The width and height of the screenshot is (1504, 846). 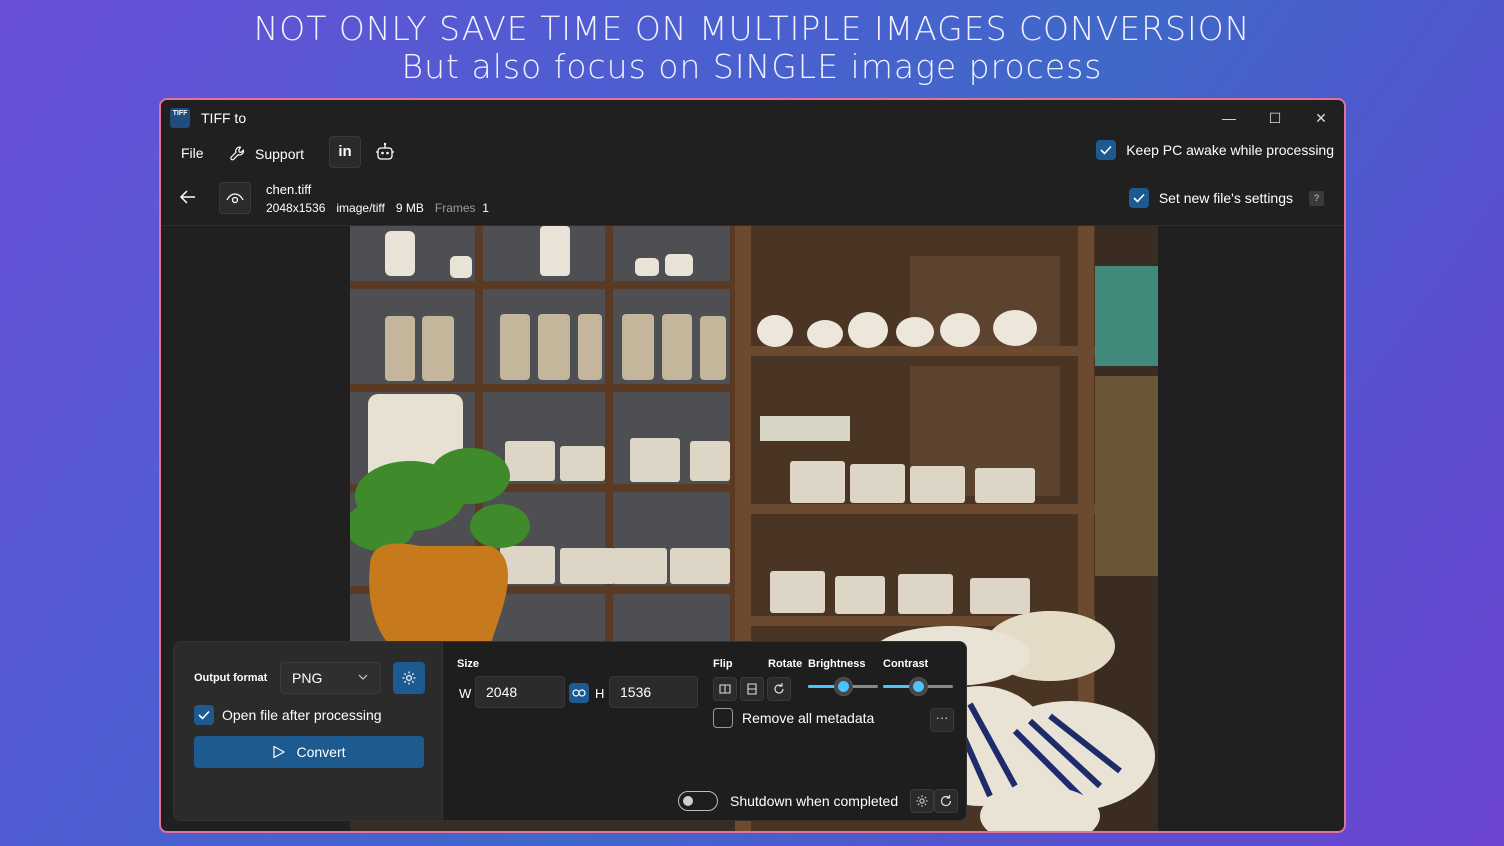 I want to click on open-after-label: Open file after processing, so click(x=302, y=715).